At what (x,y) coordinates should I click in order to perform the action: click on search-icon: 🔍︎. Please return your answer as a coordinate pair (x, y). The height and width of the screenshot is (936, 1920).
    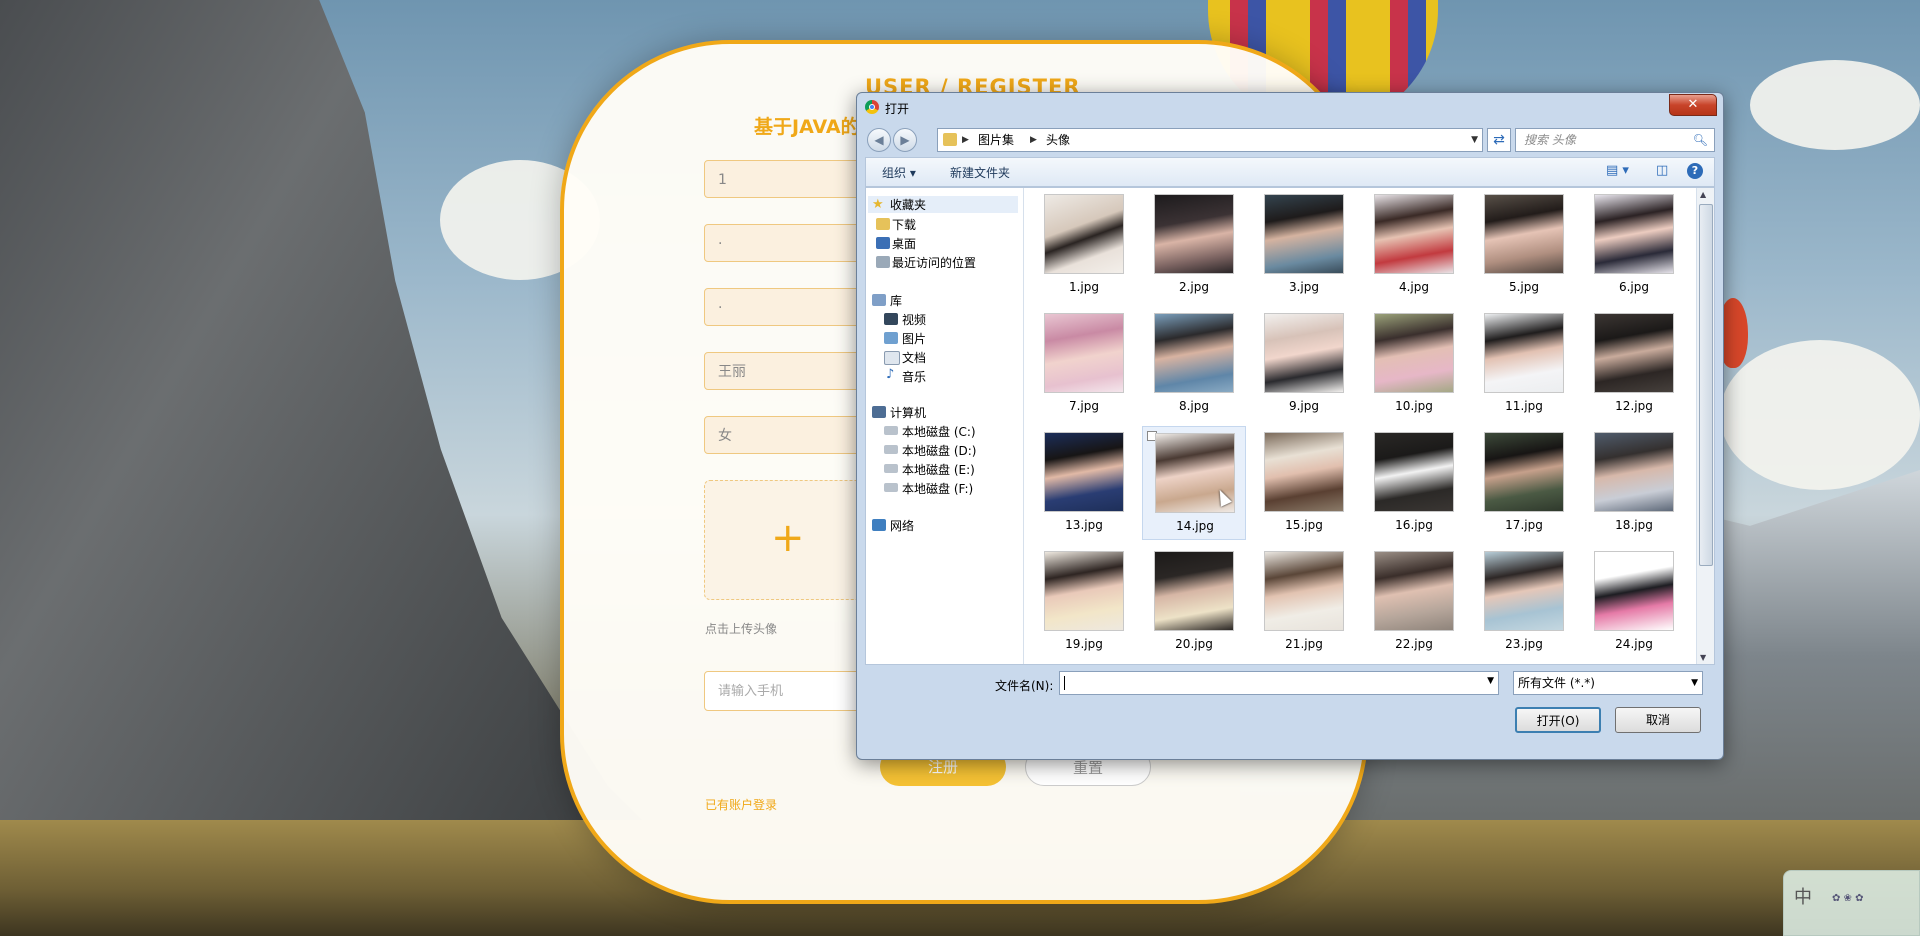
    Looking at the image, I should click on (1700, 140).